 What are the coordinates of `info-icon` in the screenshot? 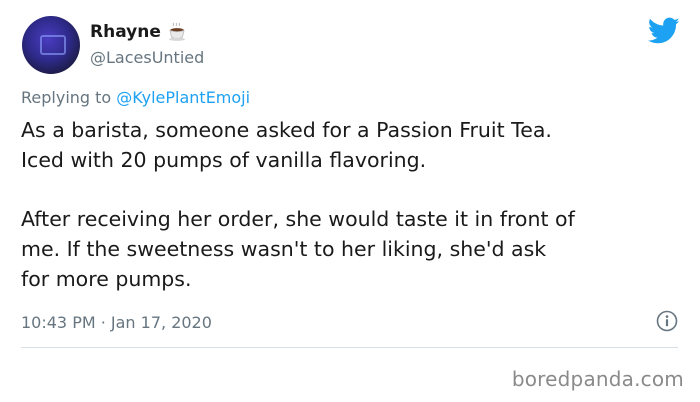 It's located at (667, 321).